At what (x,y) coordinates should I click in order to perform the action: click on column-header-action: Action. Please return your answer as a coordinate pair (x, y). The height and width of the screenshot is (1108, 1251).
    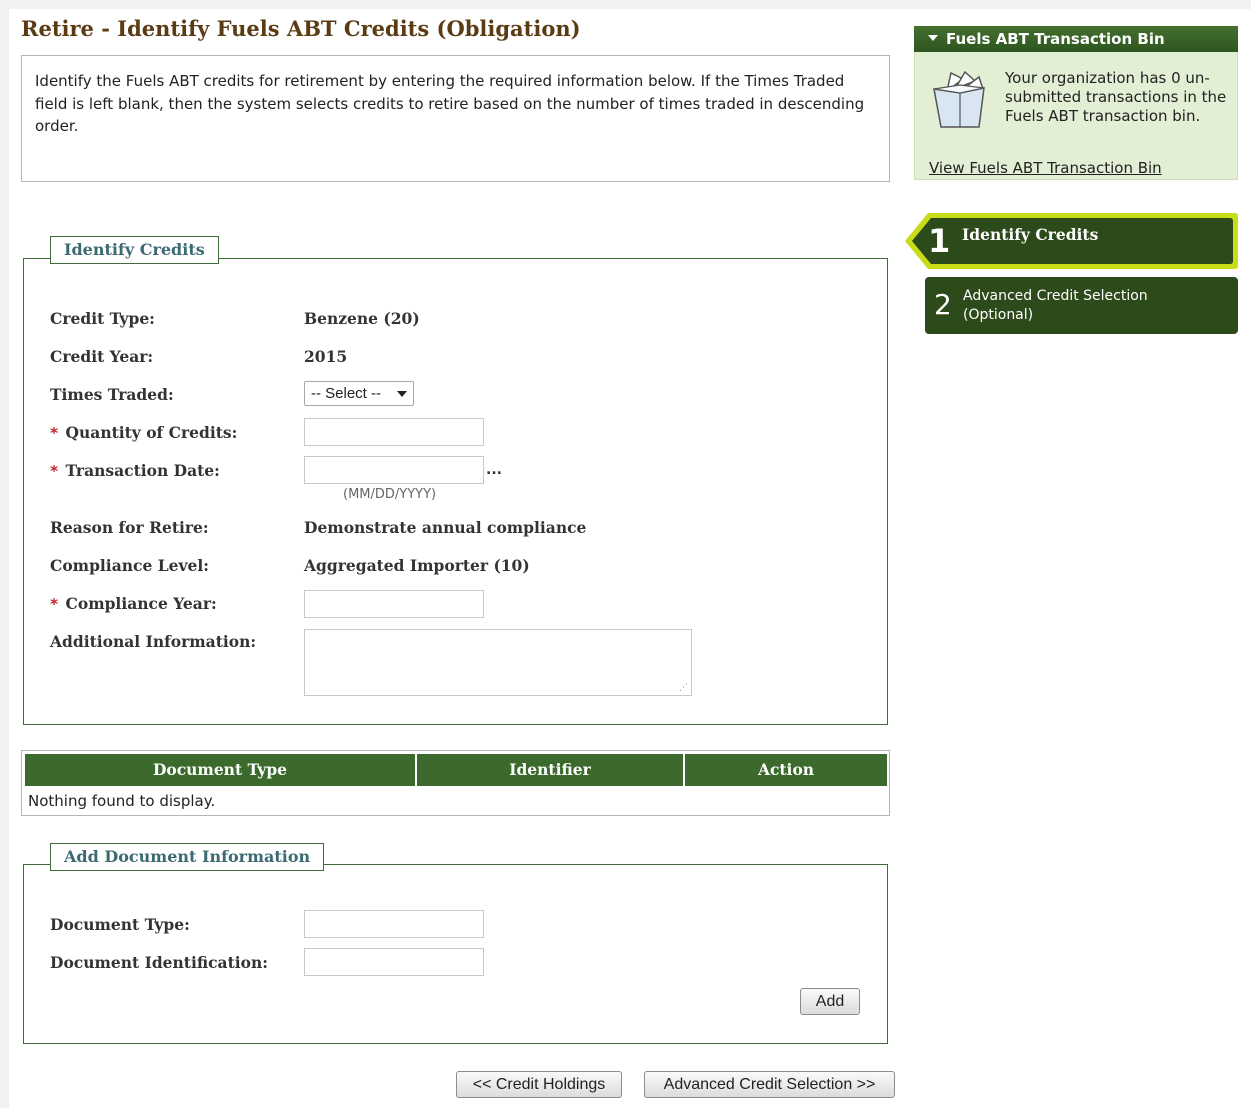
    Looking at the image, I should click on (786, 770).